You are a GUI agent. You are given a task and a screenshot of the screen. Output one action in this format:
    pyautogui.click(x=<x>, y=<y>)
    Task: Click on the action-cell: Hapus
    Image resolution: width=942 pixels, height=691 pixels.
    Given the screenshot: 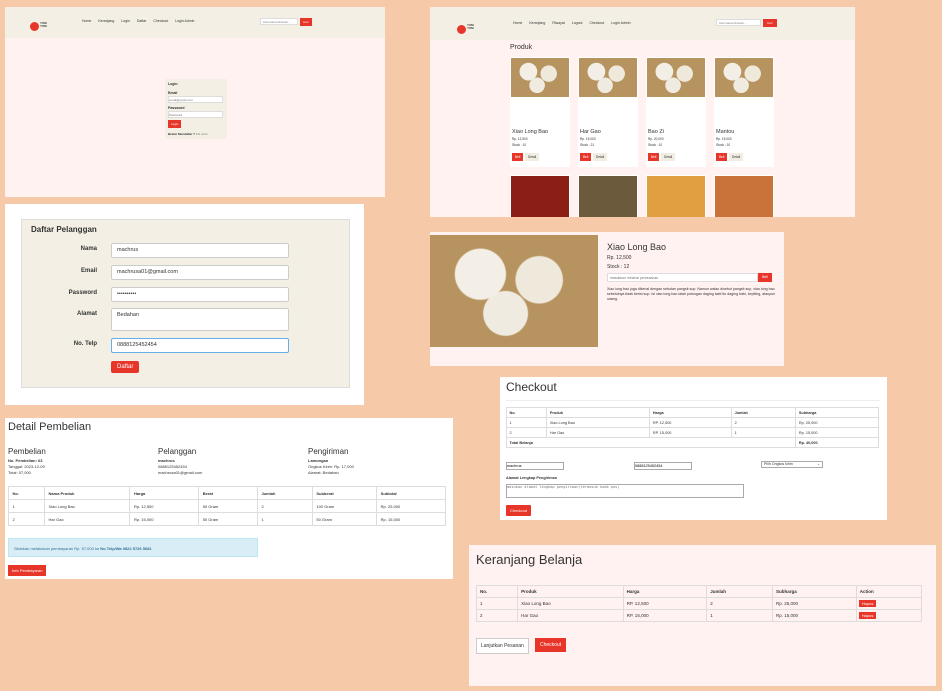 What is the action you would take?
    pyautogui.click(x=889, y=603)
    